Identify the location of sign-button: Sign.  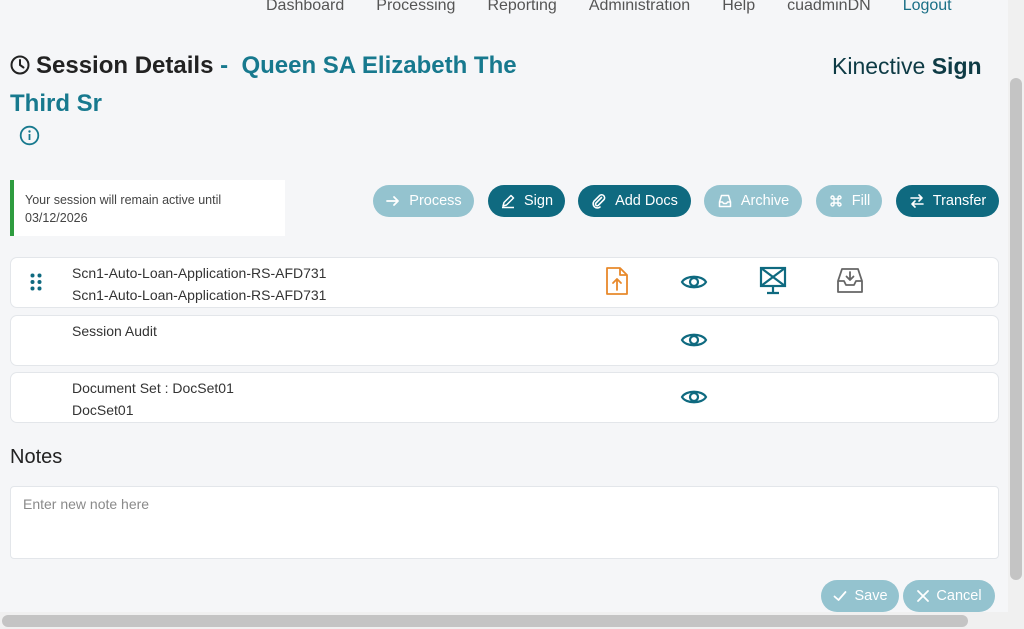
(526, 201).